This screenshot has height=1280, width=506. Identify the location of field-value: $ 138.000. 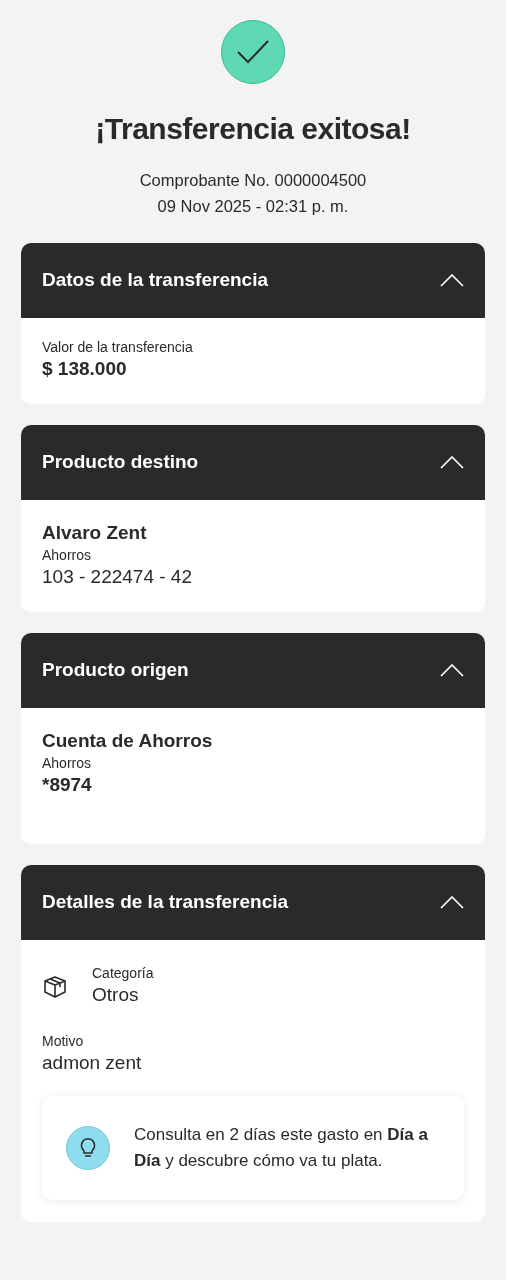
(85, 369).